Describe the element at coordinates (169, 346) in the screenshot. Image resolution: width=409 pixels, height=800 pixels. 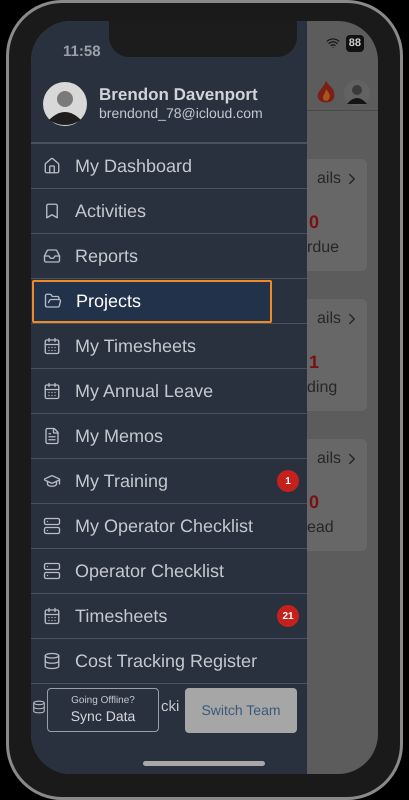
I see `menu-item: My Timesheets` at that location.